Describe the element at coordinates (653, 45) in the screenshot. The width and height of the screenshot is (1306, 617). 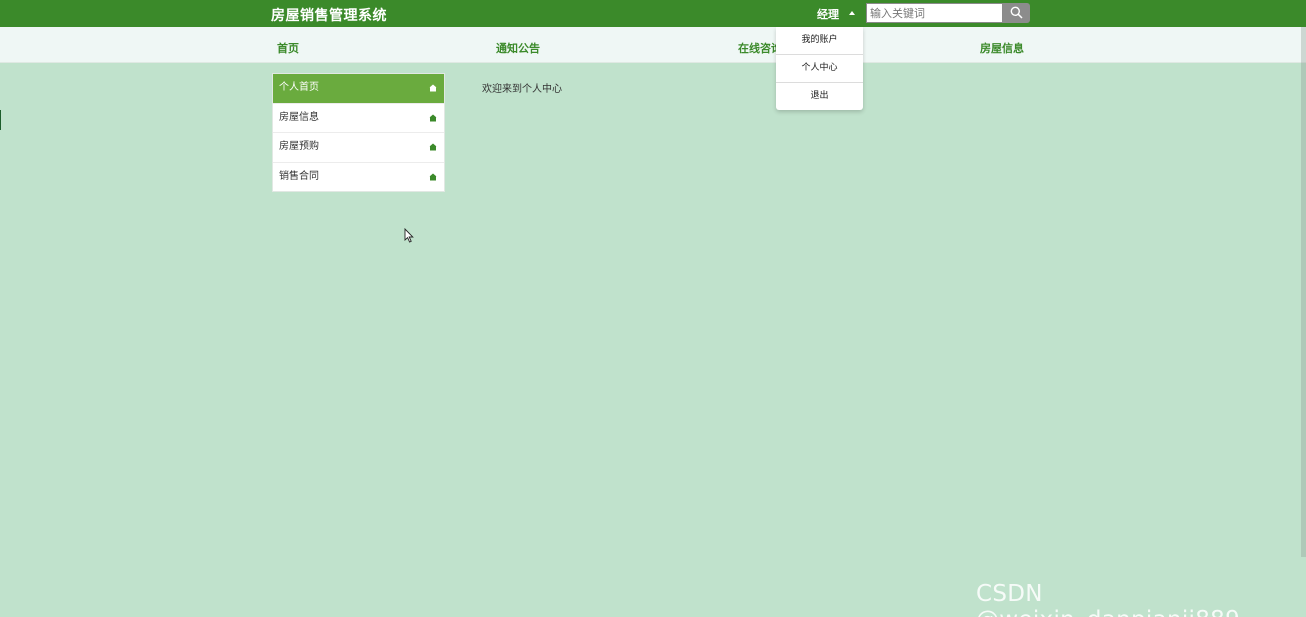
I see `main-nav: 首页 通知公告 在线咨询 房屋信息` at that location.